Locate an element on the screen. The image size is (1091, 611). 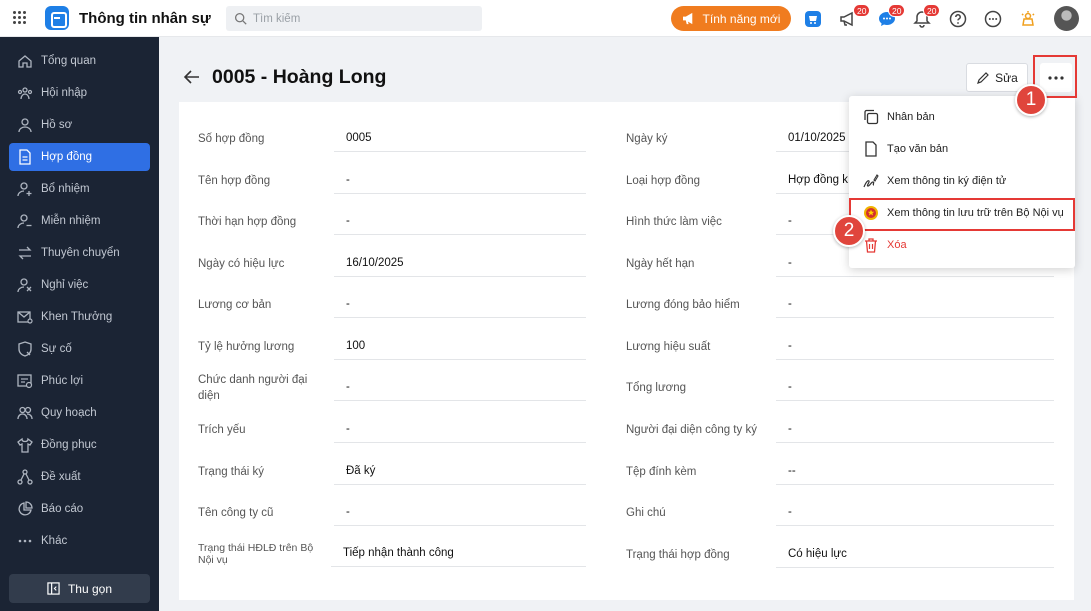
field-label: Trạng thái HĐLĐ trên Bộ Nội vụ is located at coordinates (256, 554).